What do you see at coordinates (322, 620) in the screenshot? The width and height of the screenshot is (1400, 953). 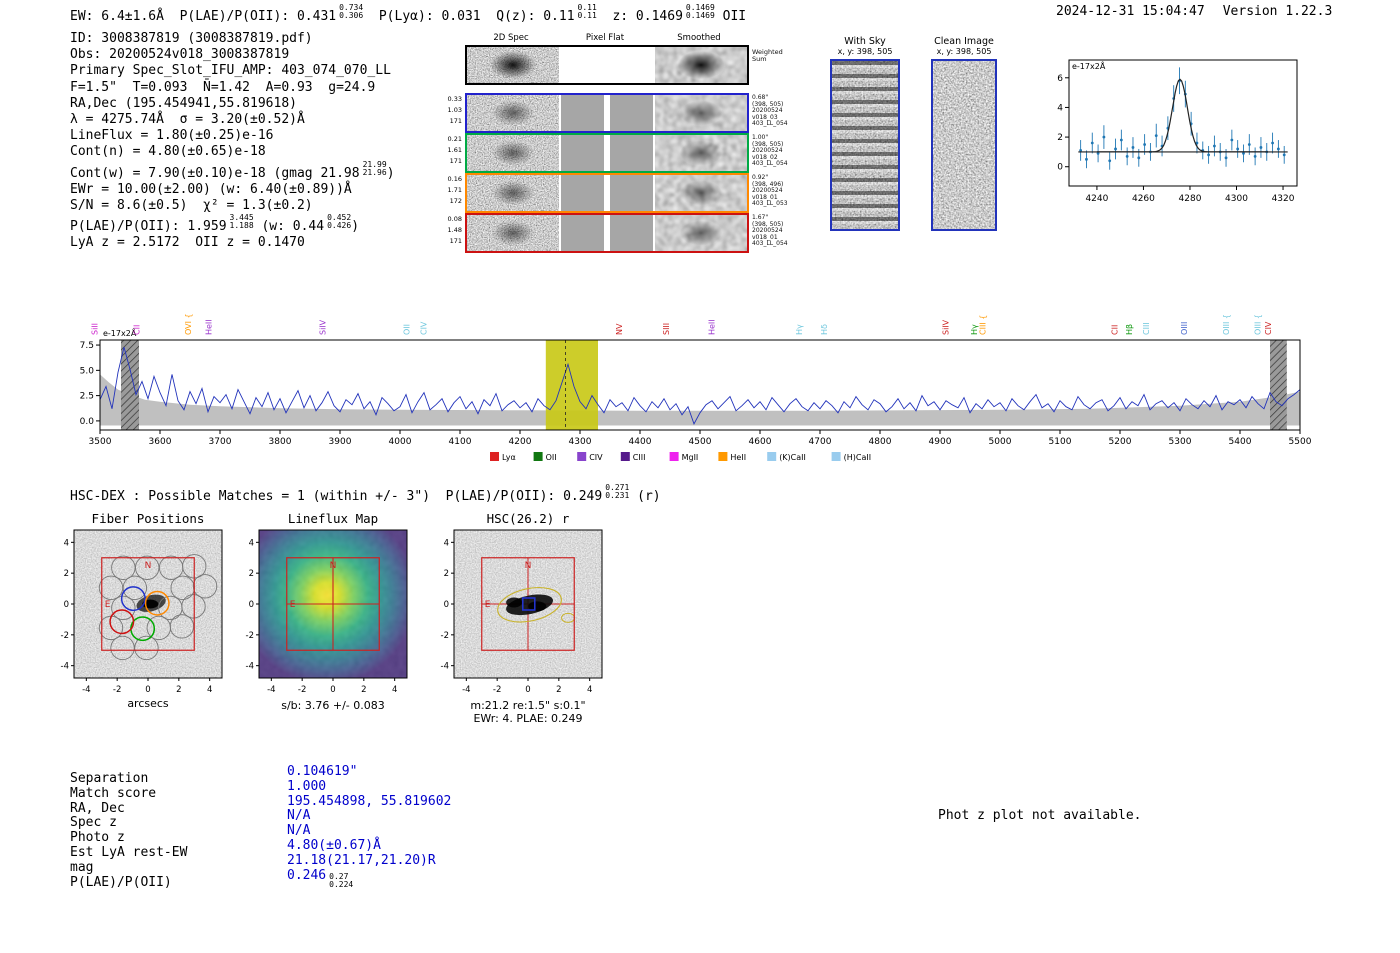 I see `lineflux-map-plot: -4 -4 -2 -2 0 0 2 2 4 4 N E` at bounding box center [322, 620].